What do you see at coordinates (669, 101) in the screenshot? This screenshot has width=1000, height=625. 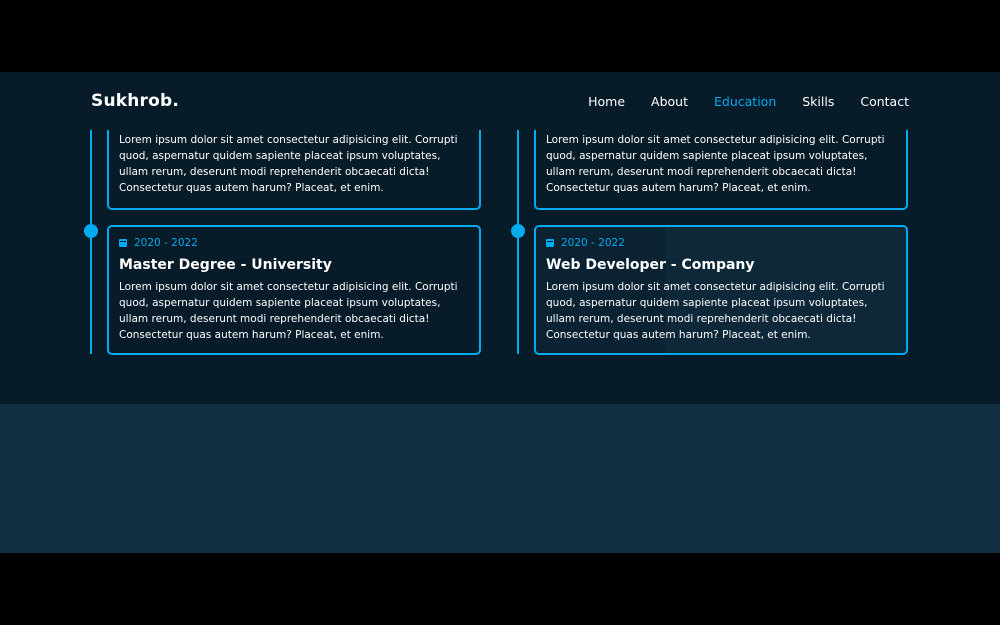 I see `nav-item-about: About` at bounding box center [669, 101].